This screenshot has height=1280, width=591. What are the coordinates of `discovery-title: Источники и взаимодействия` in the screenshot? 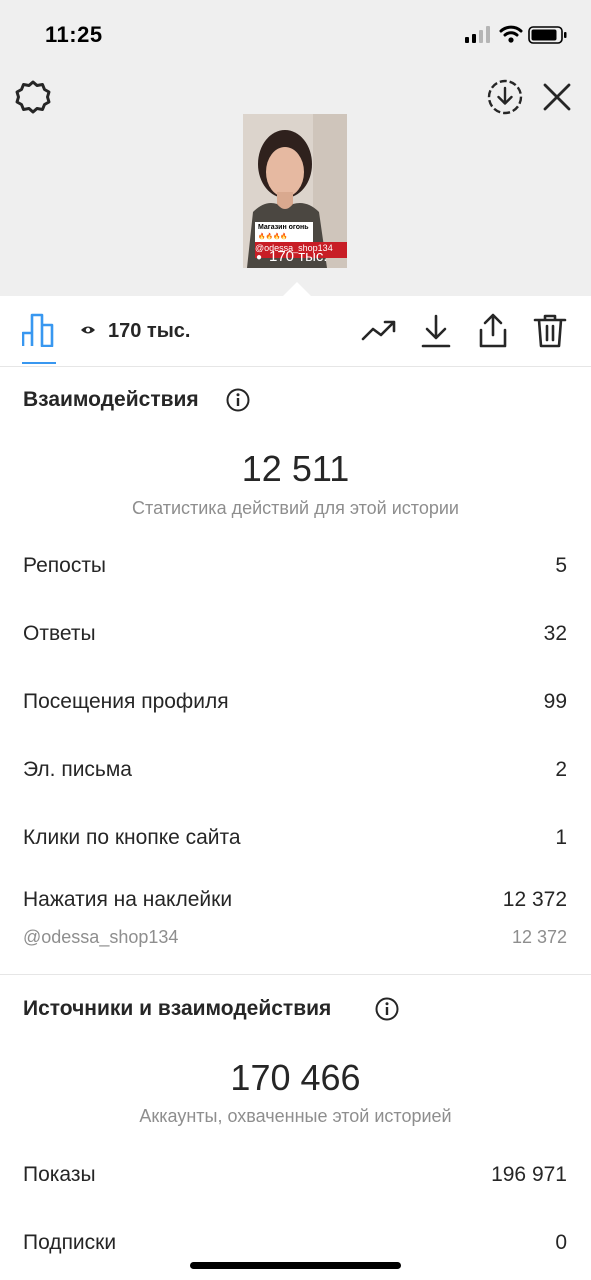 It's located at (177, 1008).